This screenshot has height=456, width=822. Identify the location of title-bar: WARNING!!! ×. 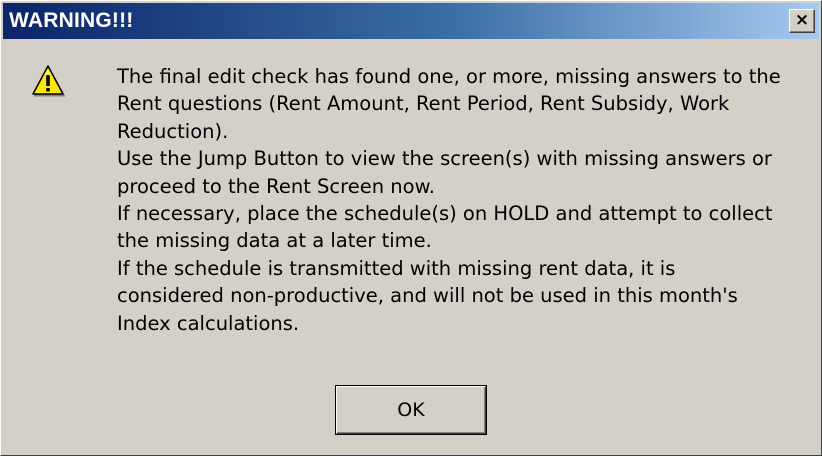
(411, 21).